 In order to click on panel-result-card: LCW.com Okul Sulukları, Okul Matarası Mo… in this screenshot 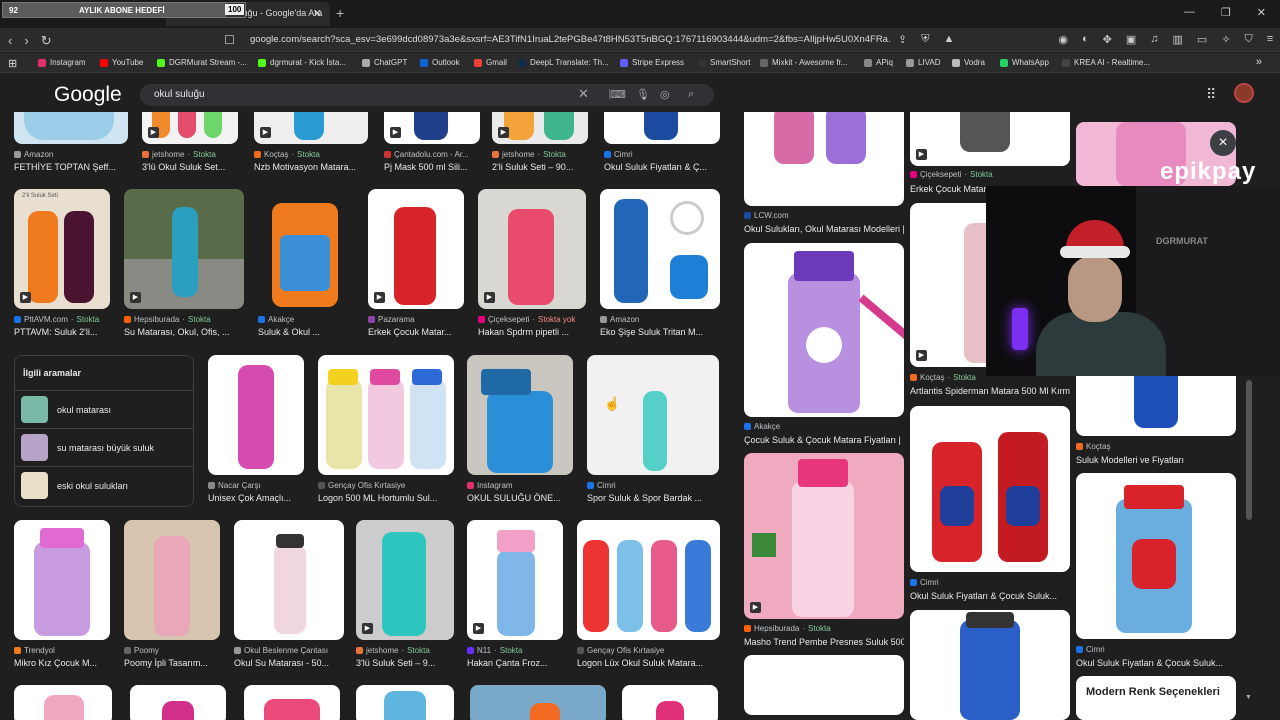, I will do `click(824, 174)`.